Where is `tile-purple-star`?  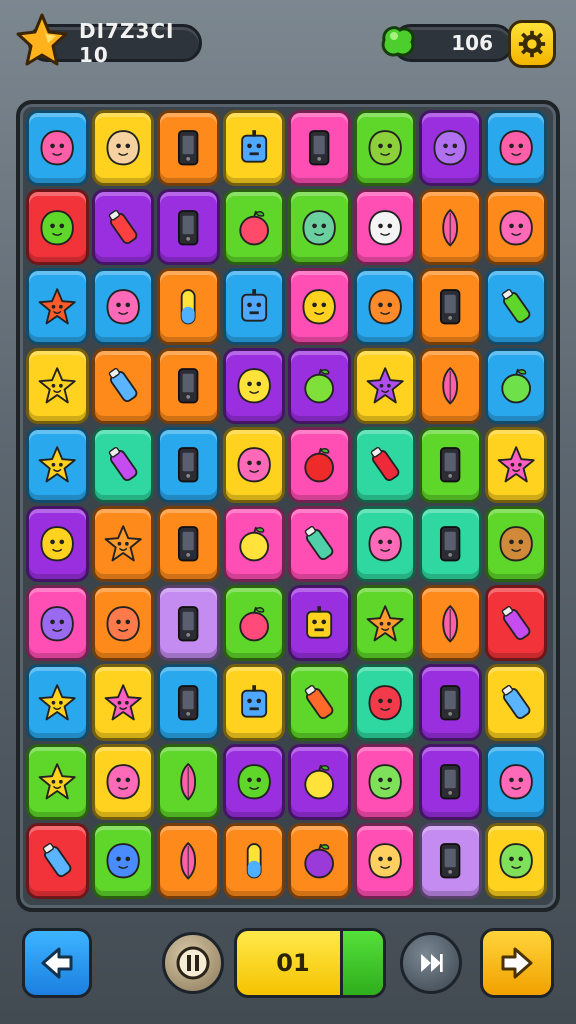 tile-purple-star is located at coordinates (384, 385).